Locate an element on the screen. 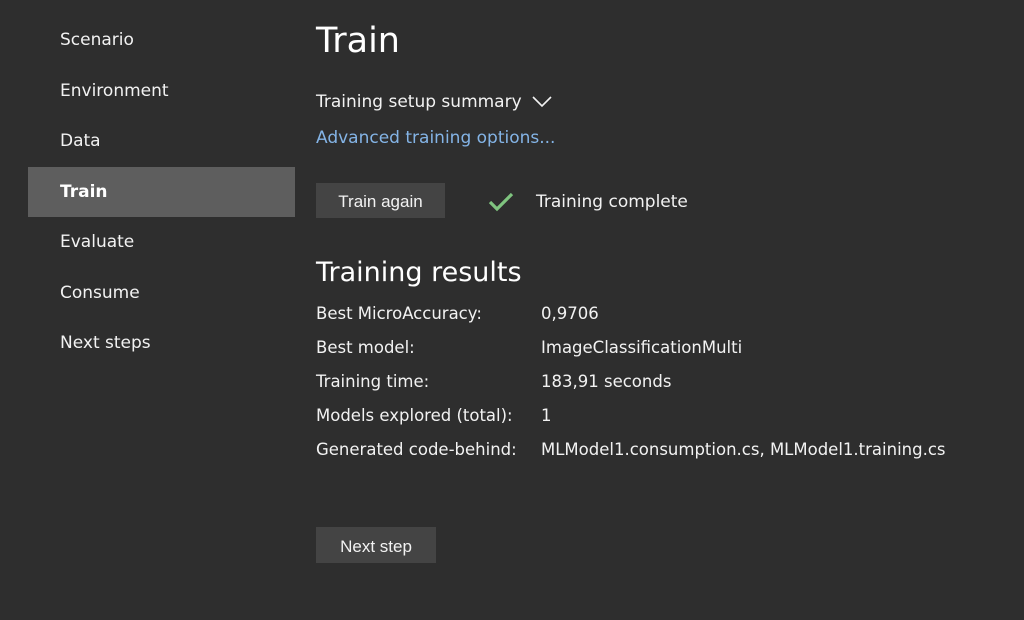 Image resolution: width=1024 pixels, height=620 pixels. sidebar-item-scenario: Scenario is located at coordinates (161, 40).